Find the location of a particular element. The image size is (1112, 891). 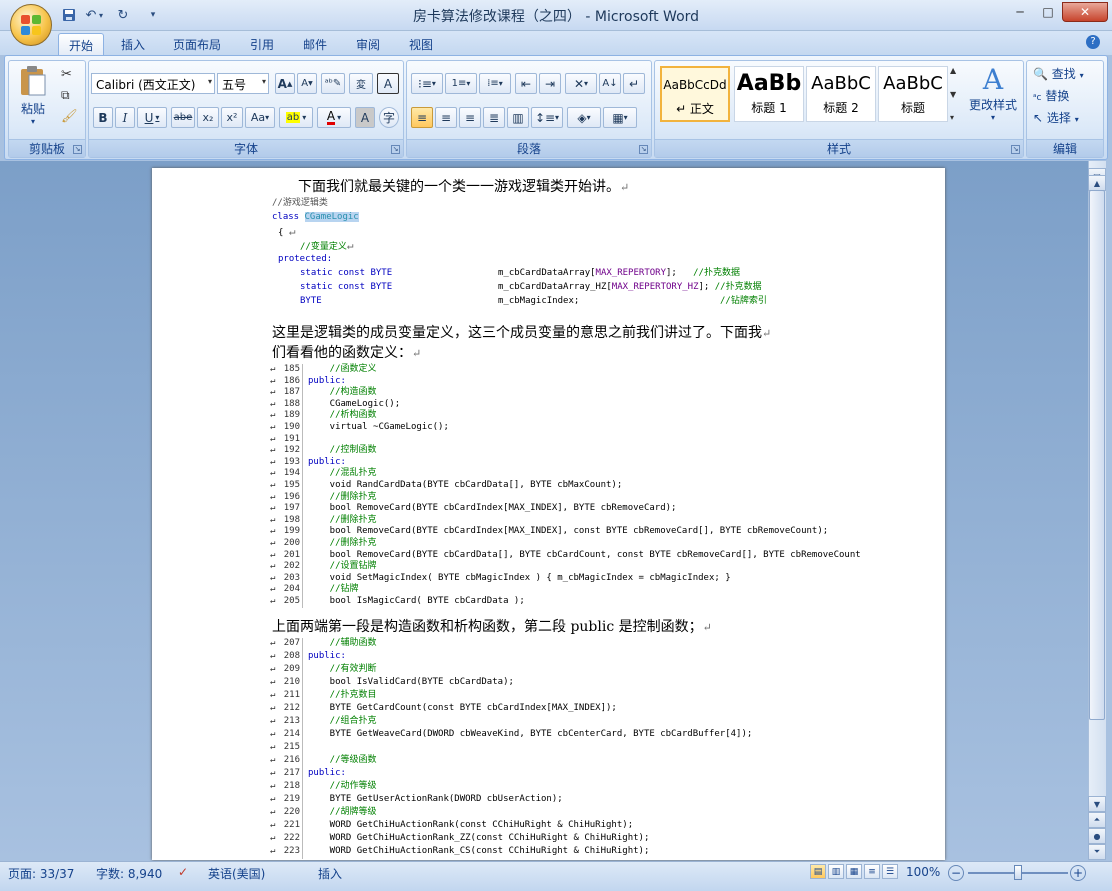

styles-gallery-scroll: ▲ ▼ ▾ is located at coordinates (956, 94).